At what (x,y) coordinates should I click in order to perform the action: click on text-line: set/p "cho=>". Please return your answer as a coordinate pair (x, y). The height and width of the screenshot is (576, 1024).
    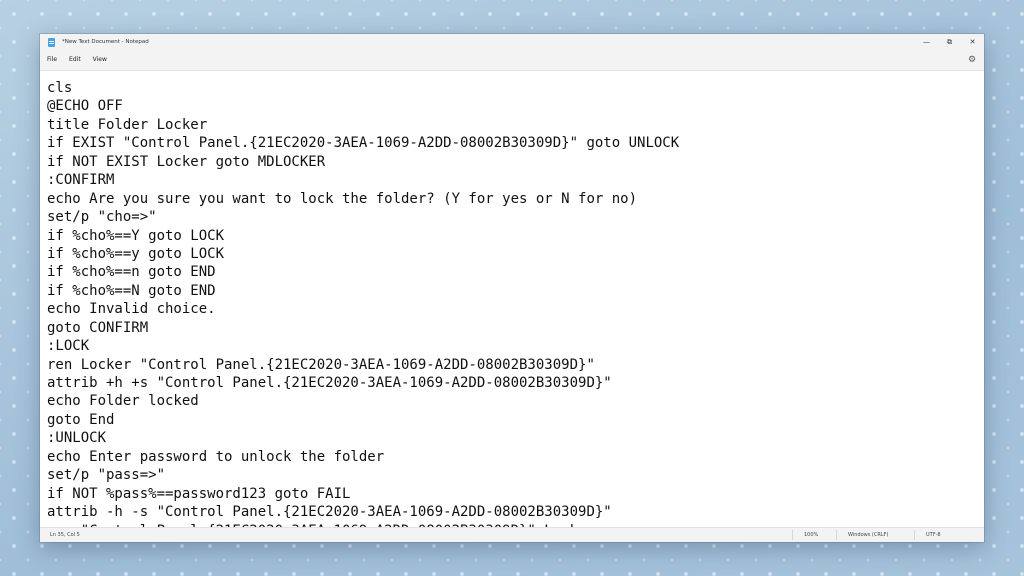
    Looking at the image, I should click on (363, 217).